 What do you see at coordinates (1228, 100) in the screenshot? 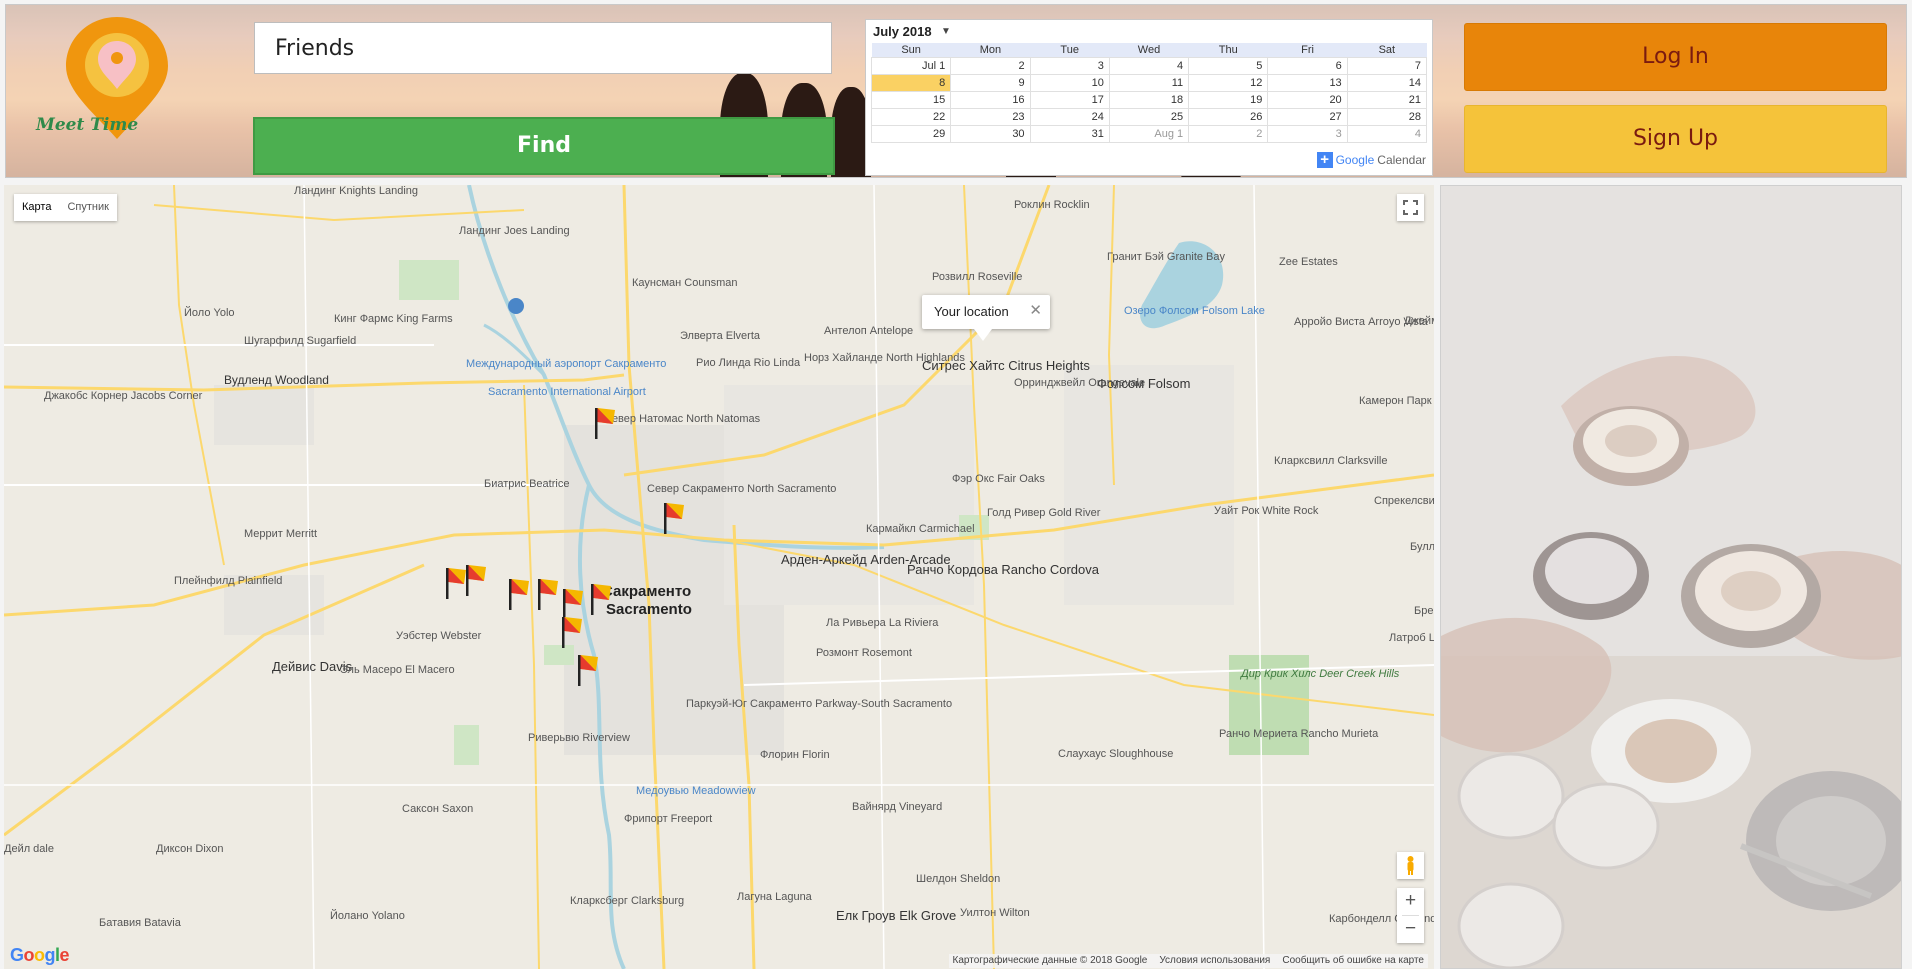
I see `calendar-day: 19` at bounding box center [1228, 100].